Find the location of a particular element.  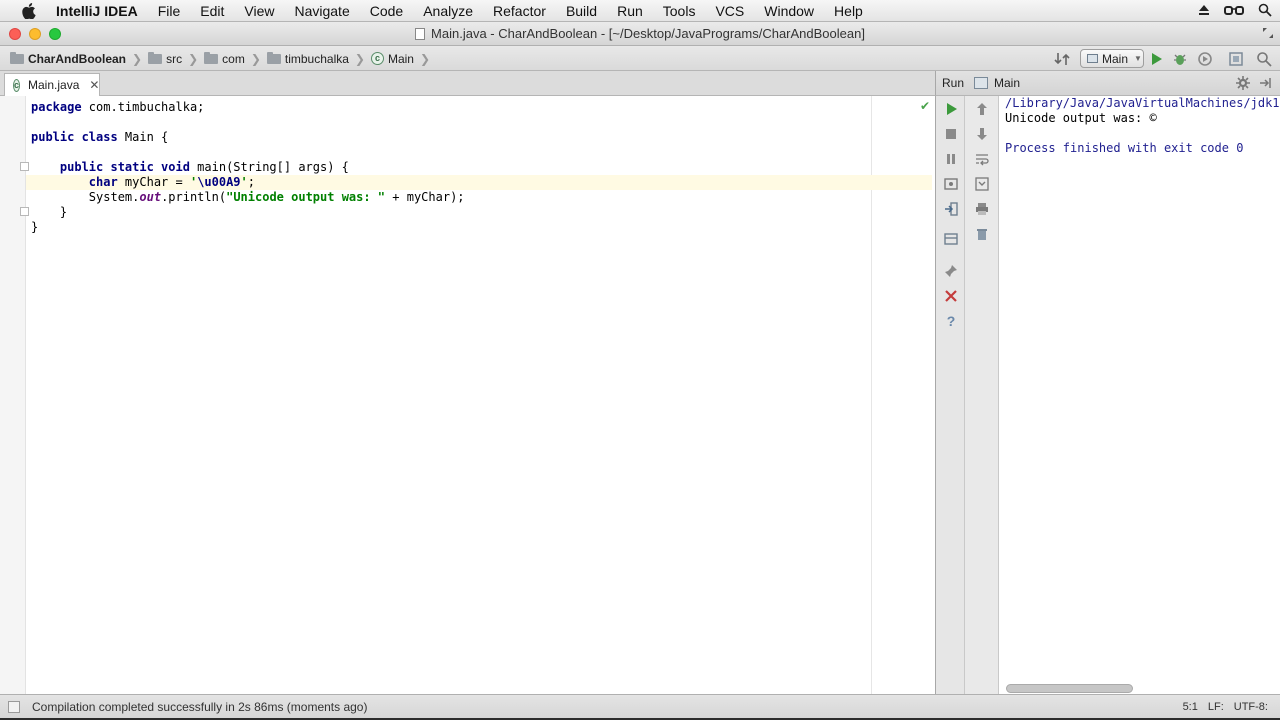

breadcrumb-main: c Main ❯ is located at coordinates (401, 59).